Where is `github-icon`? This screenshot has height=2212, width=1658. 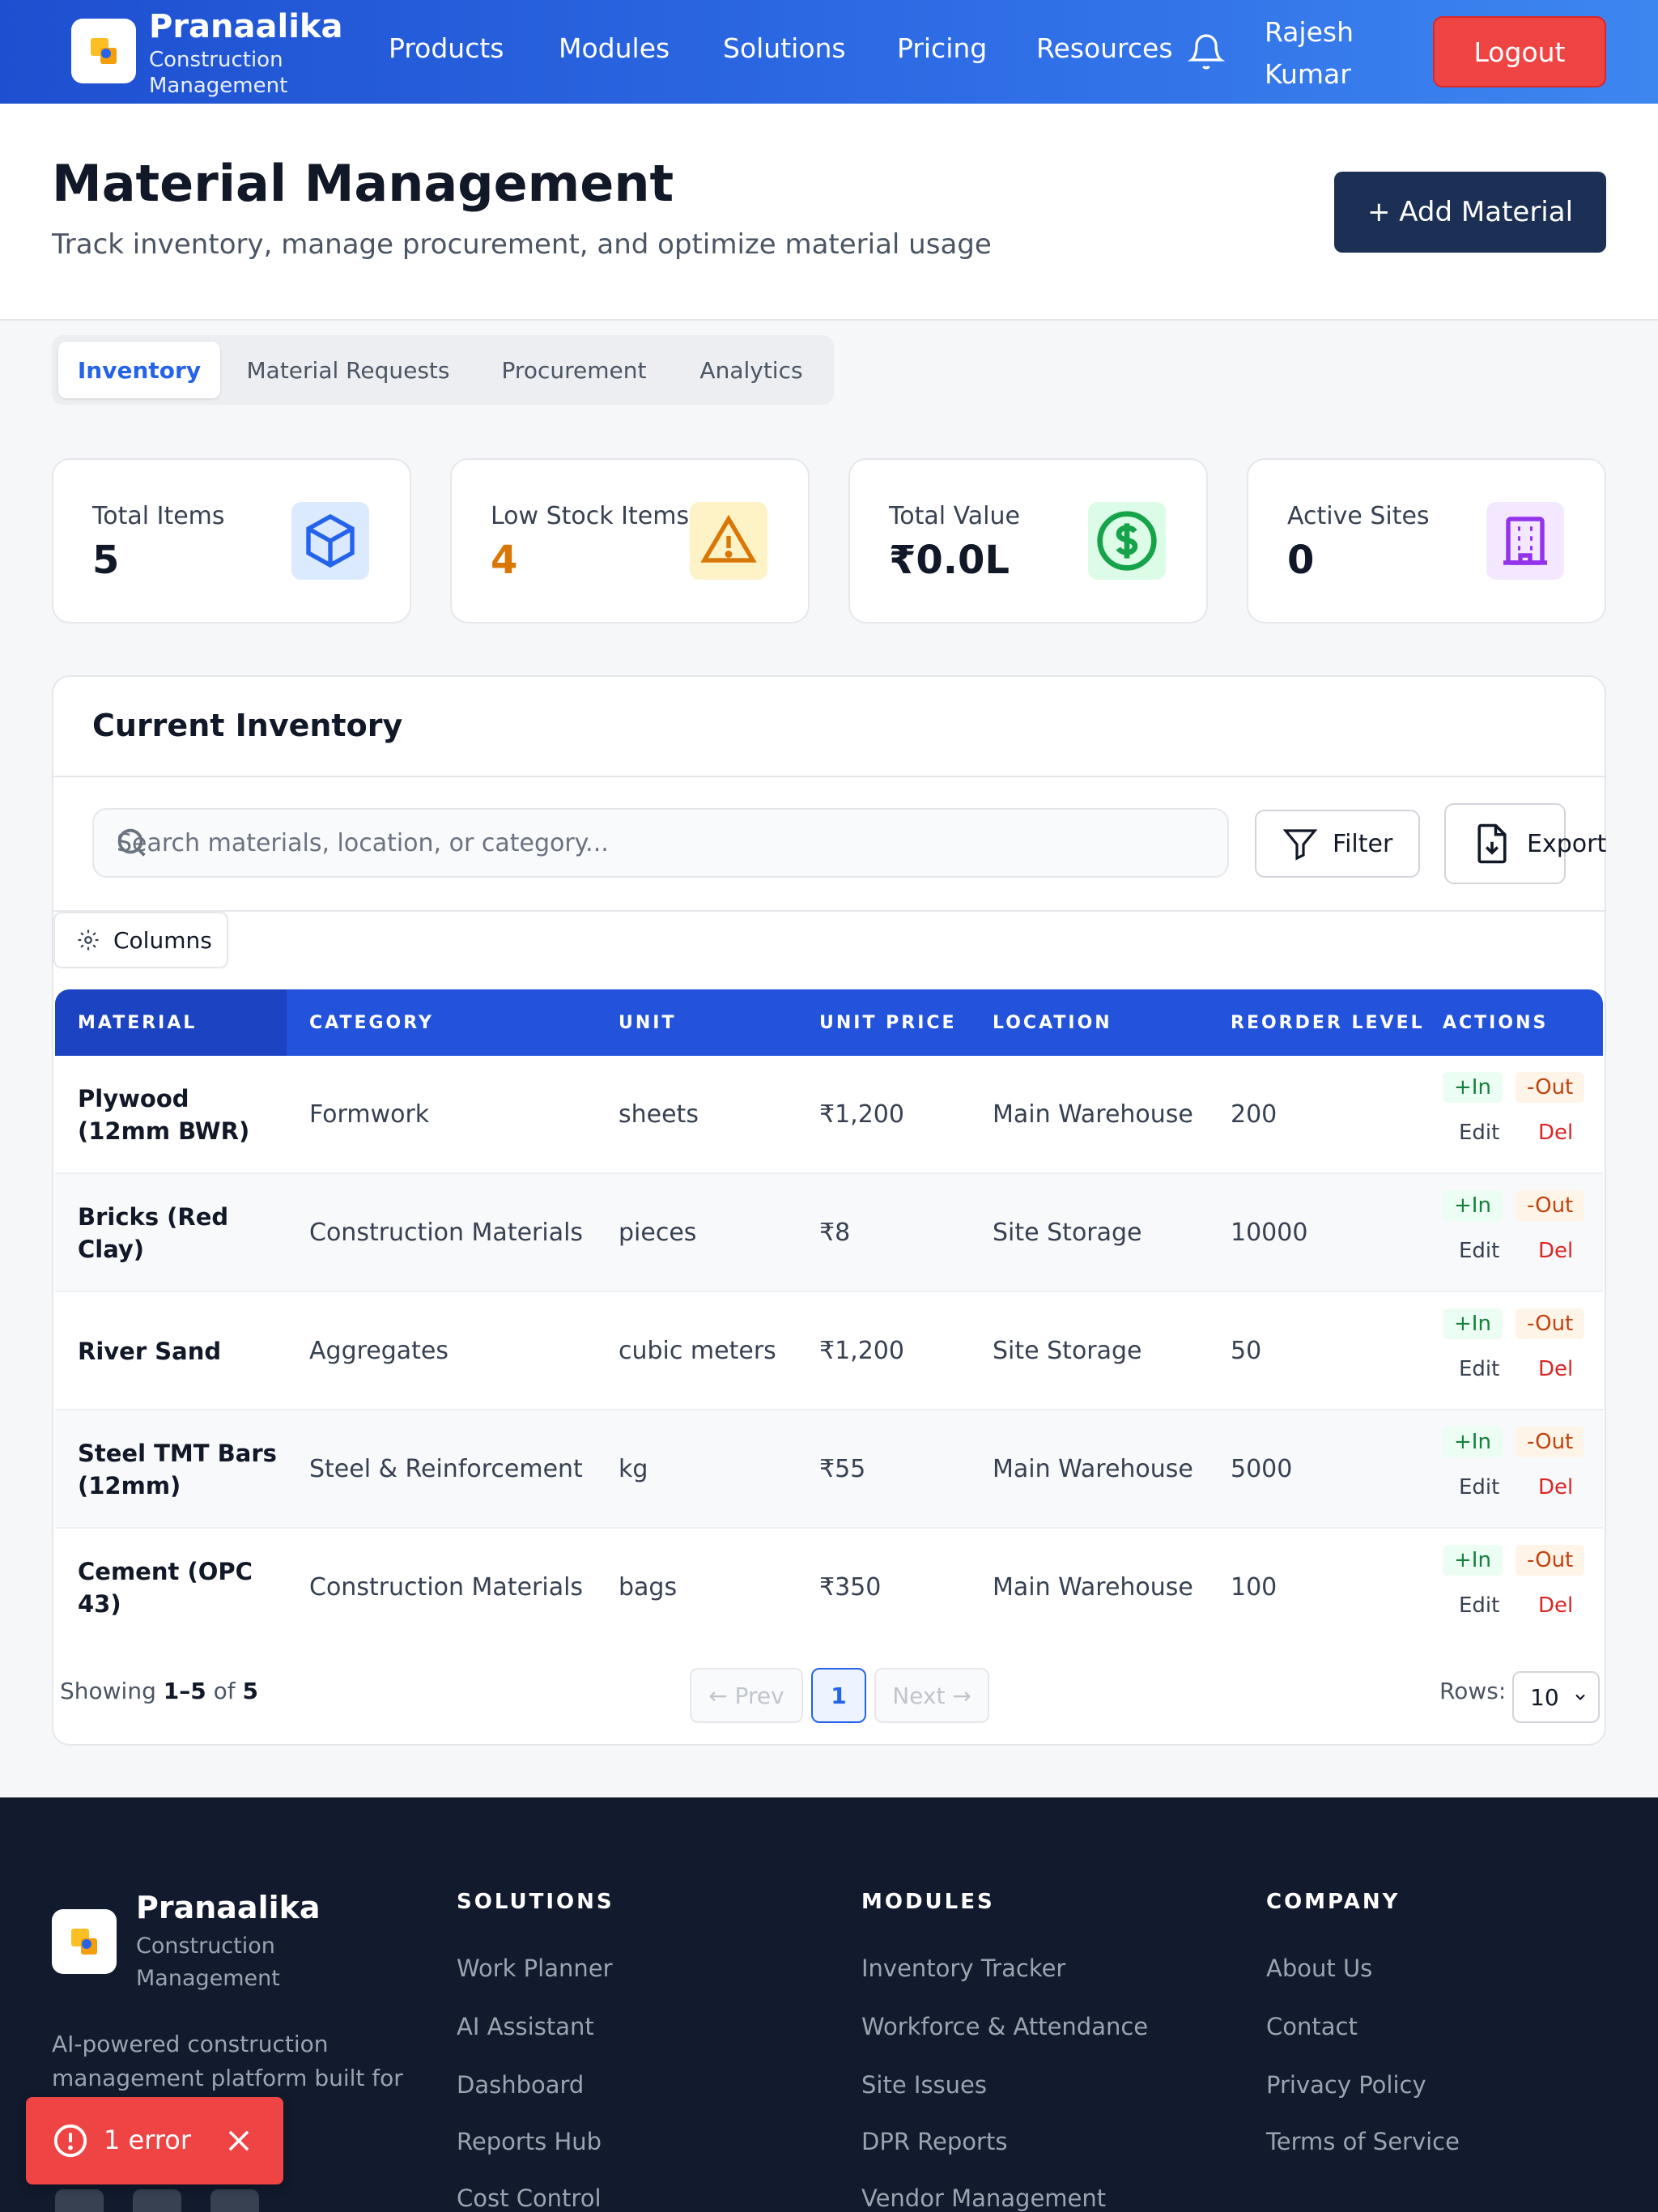 github-icon is located at coordinates (157, 2200).